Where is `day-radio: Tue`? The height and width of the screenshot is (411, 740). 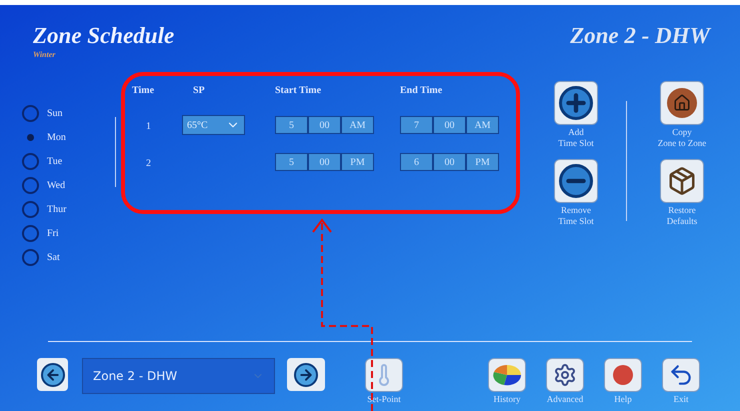
day-radio: Tue is located at coordinates (68, 161).